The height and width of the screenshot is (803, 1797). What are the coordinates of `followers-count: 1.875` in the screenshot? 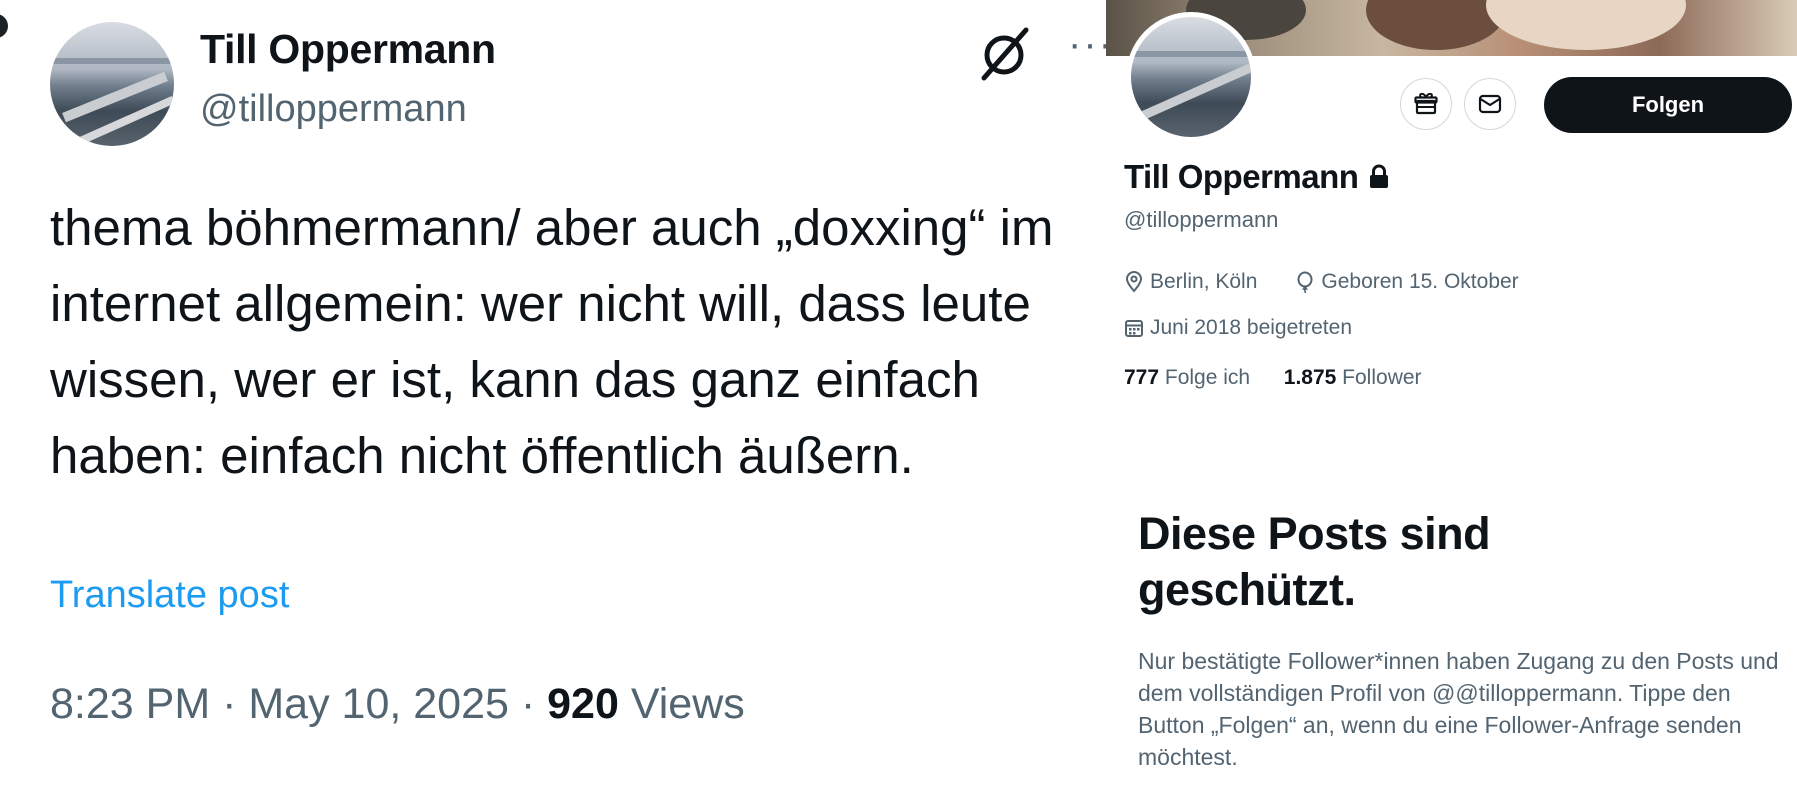 It's located at (1310, 377).